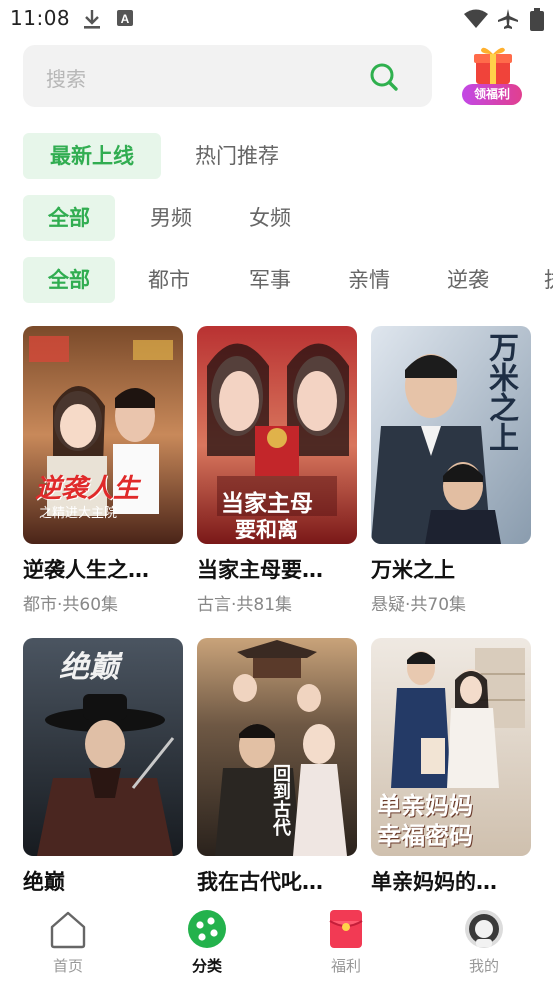  Describe the element at coordinates (266, 530) in the screenshot. I see `poster-subtitle-text: 要和离` at that location.